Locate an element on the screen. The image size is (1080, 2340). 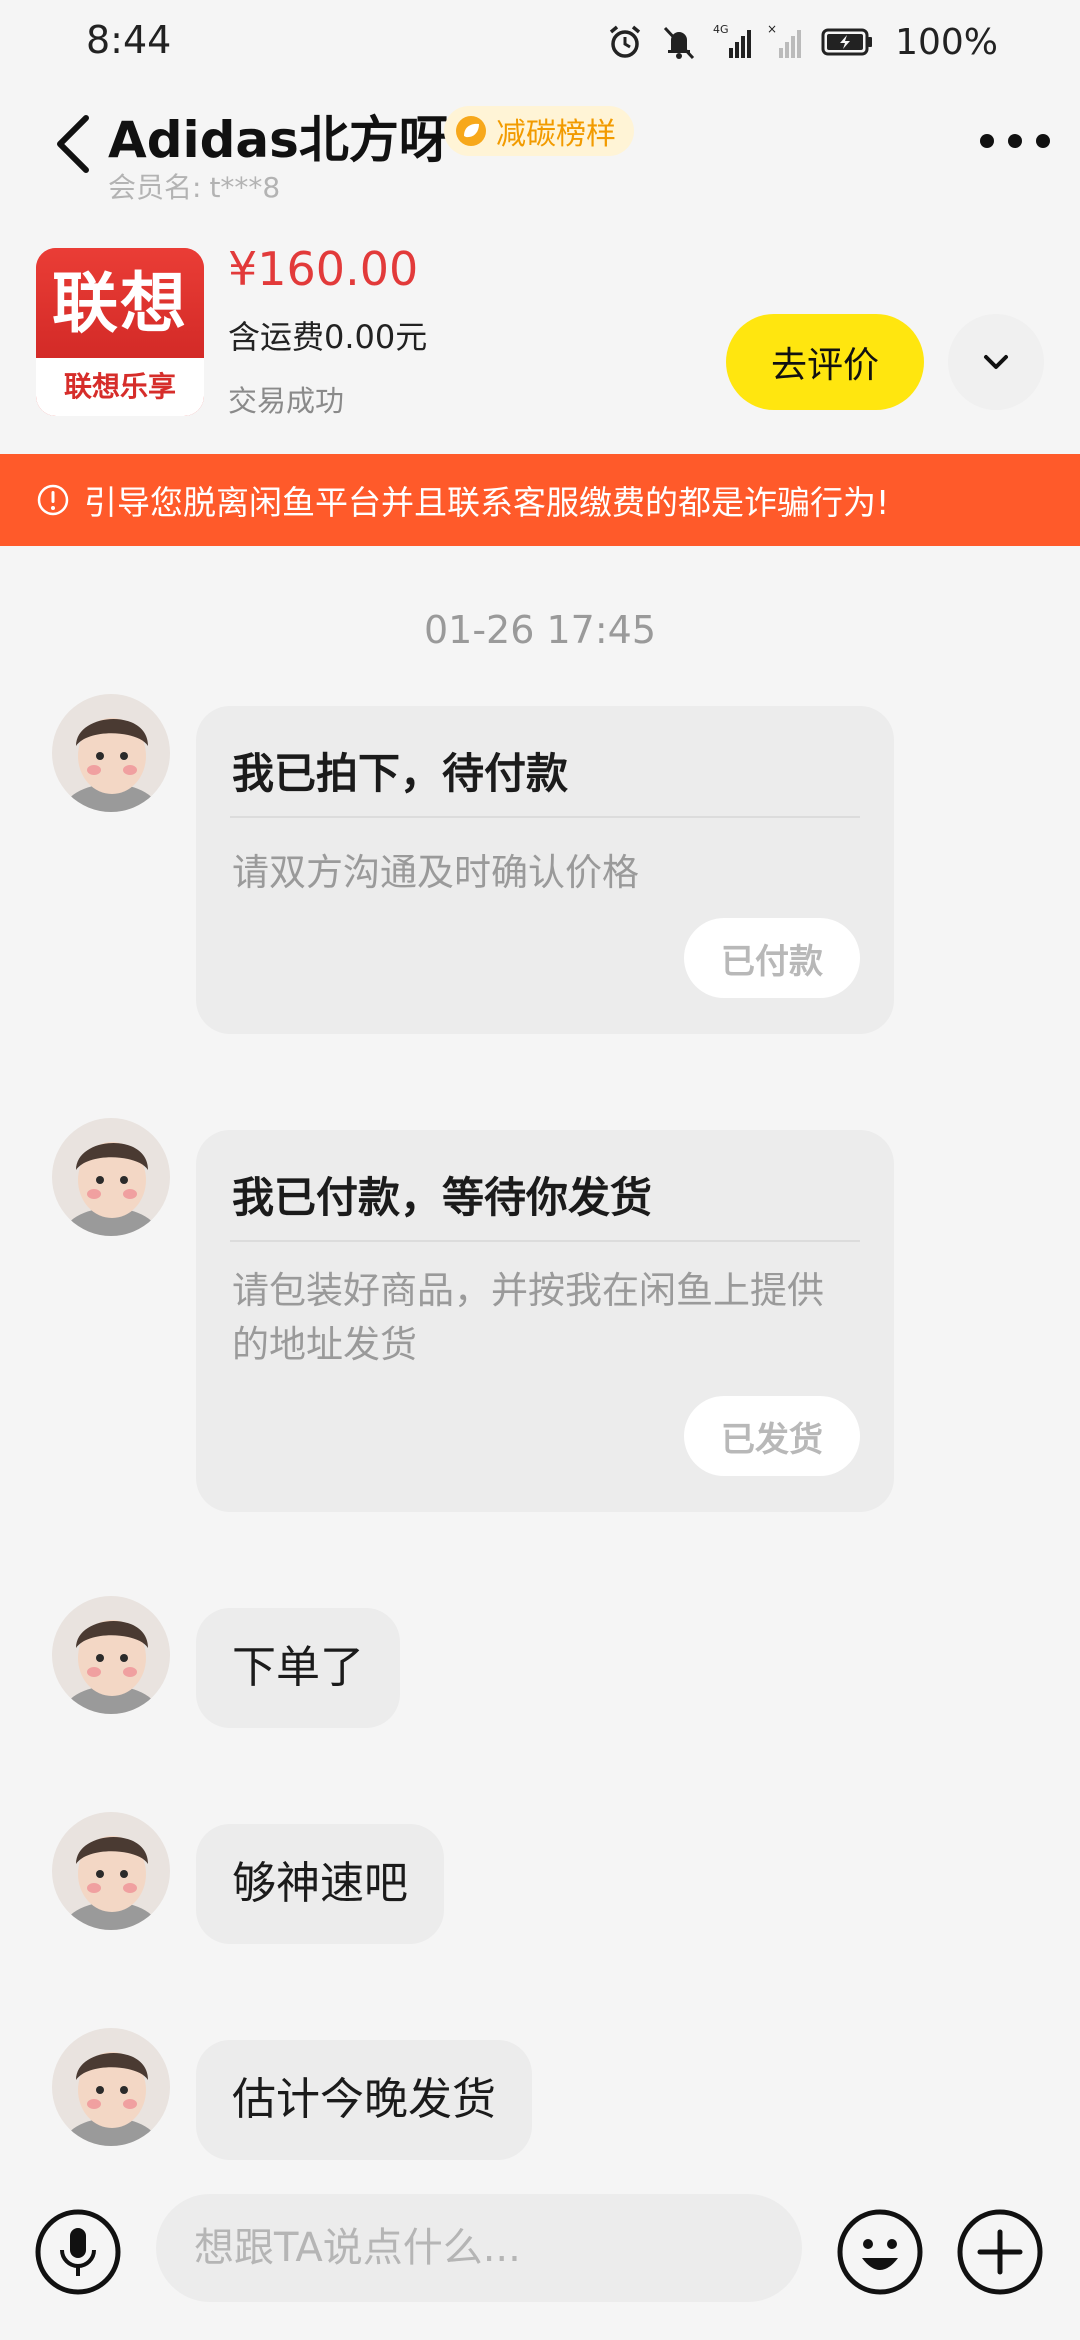
card-title: 我已付款，等待你发货 is located at coordinates (442, 1197).